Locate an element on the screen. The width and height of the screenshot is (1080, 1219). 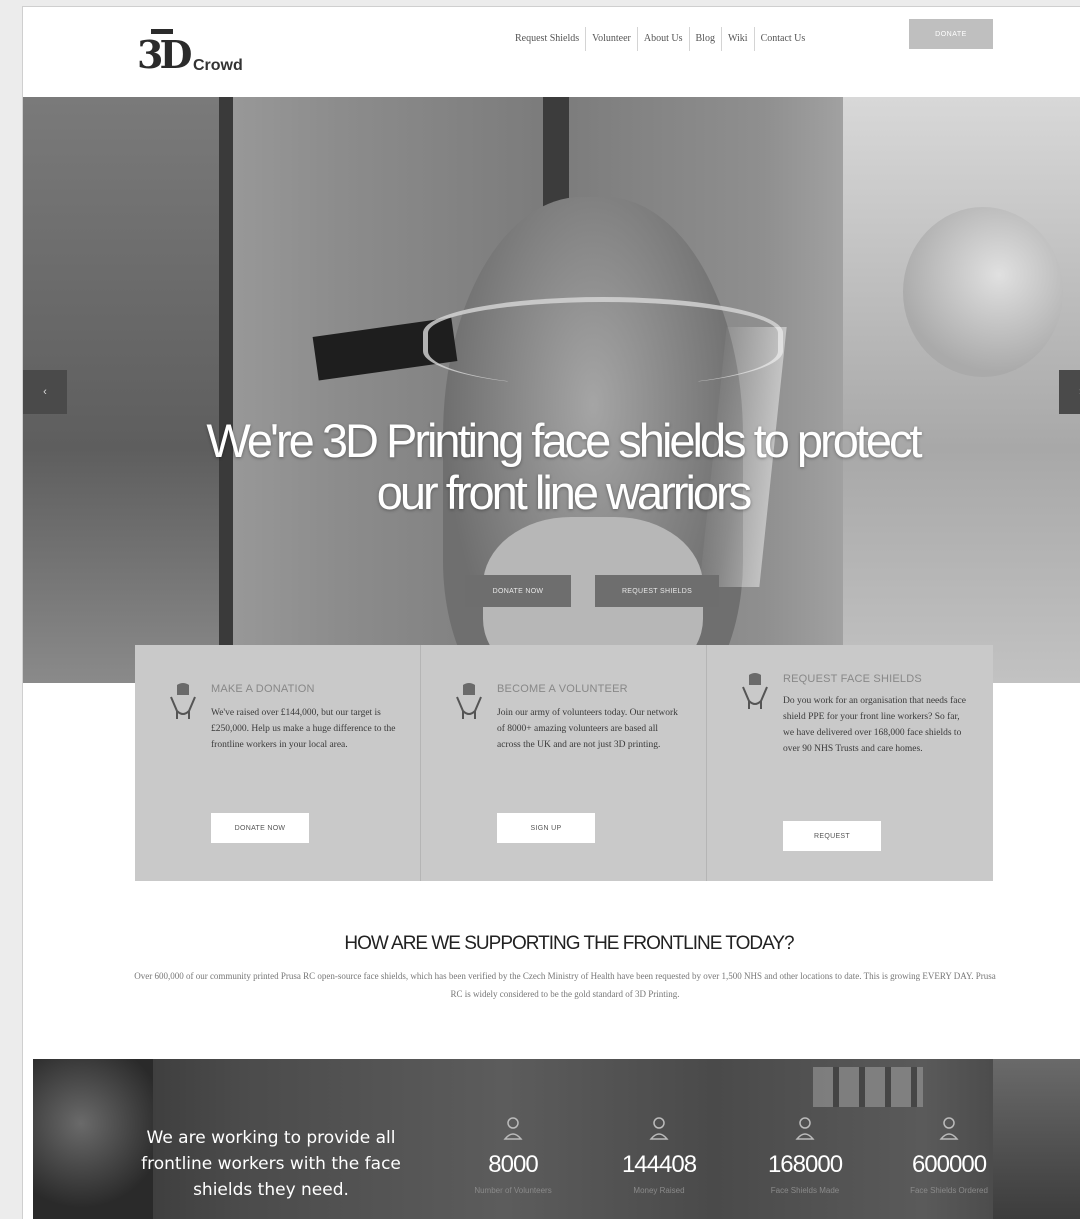
card-donate-button: DONATE NOW is located at coordinates (260, 828).